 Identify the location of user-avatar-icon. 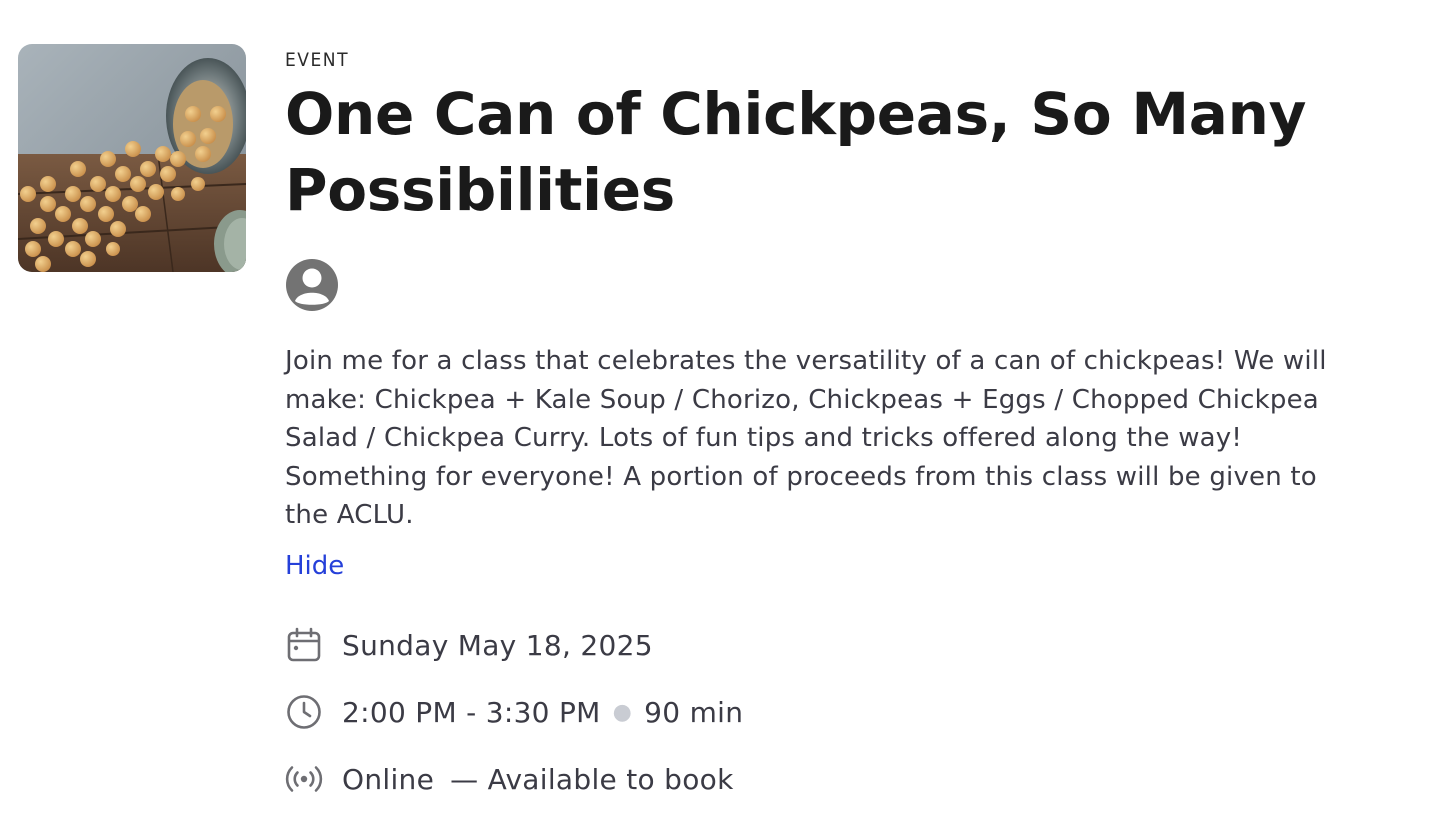
(312, 285).